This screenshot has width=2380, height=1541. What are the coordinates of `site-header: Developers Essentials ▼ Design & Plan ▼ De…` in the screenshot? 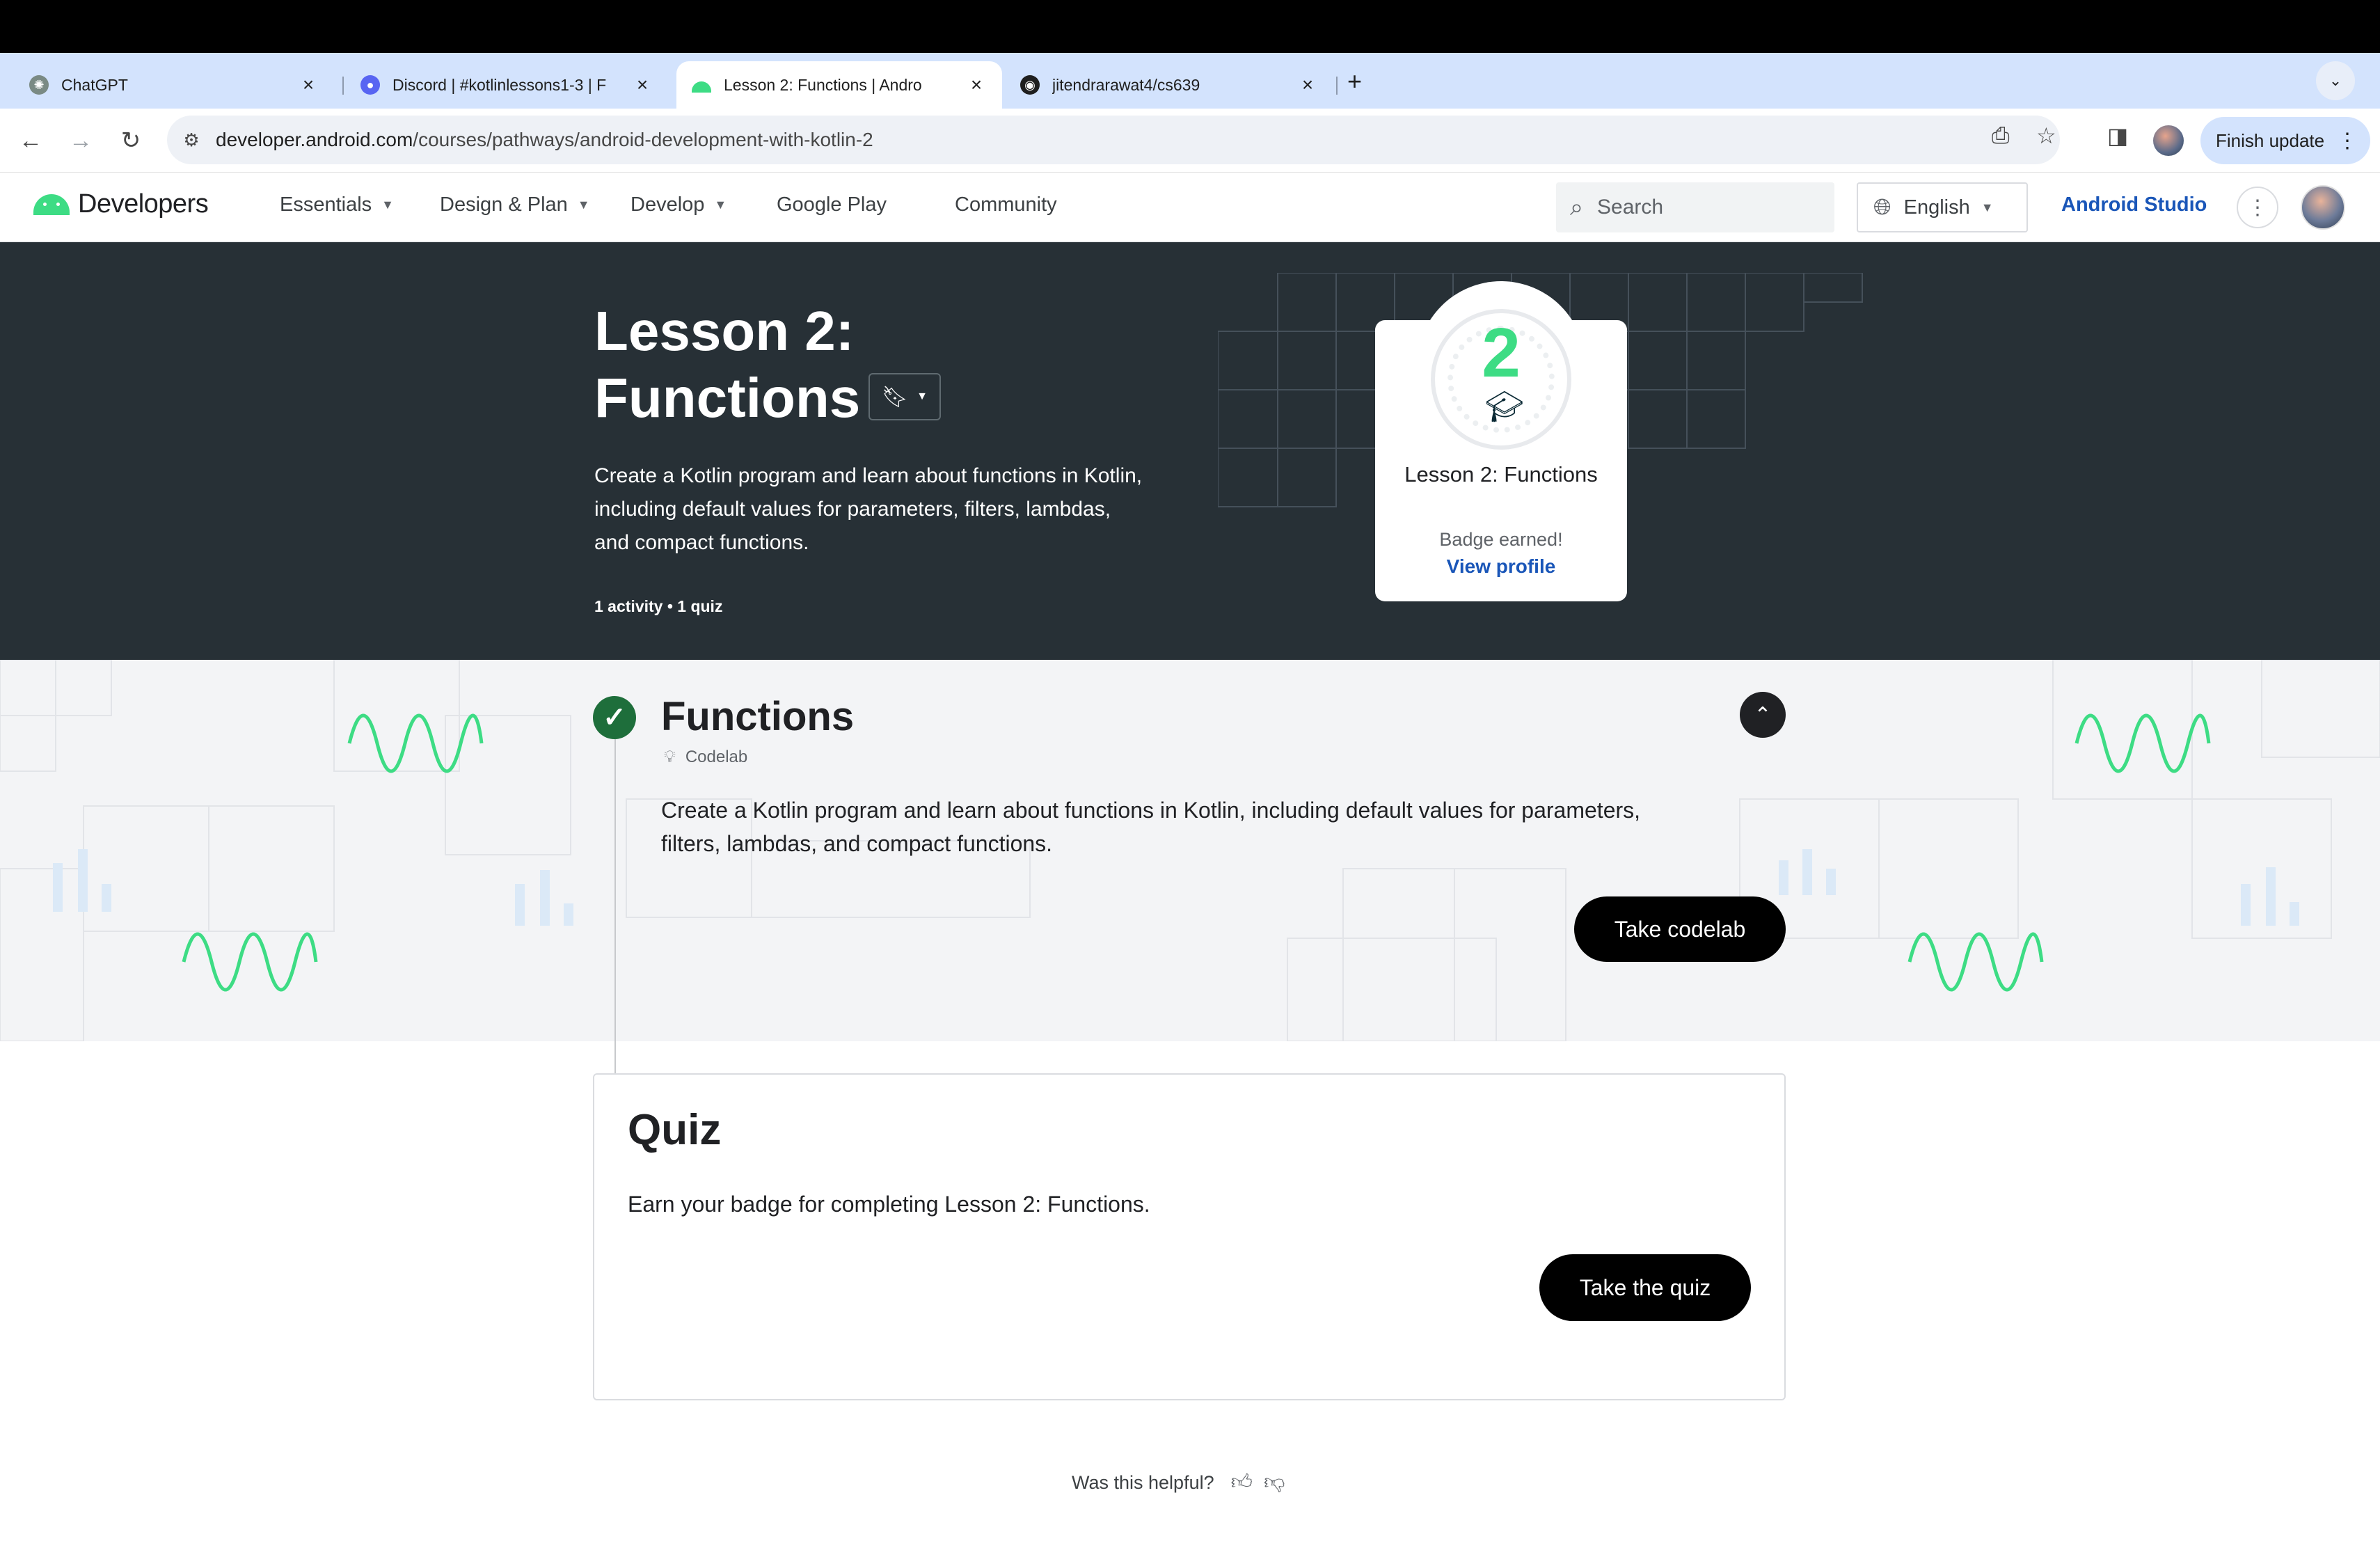 It's located at (1190, 207).